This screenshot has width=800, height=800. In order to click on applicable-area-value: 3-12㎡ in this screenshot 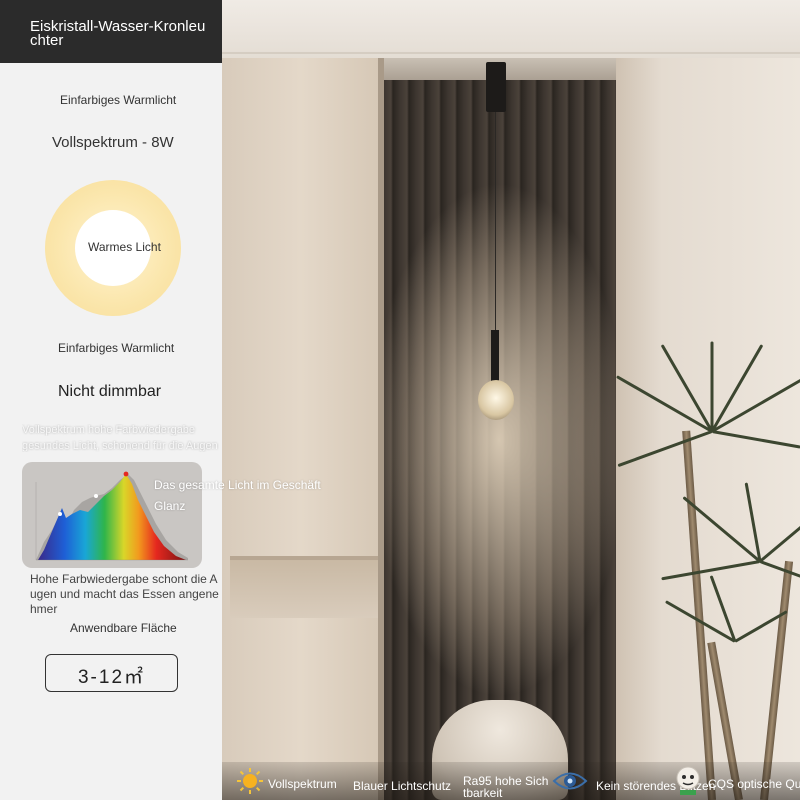, I will do `click(111, 677)`.